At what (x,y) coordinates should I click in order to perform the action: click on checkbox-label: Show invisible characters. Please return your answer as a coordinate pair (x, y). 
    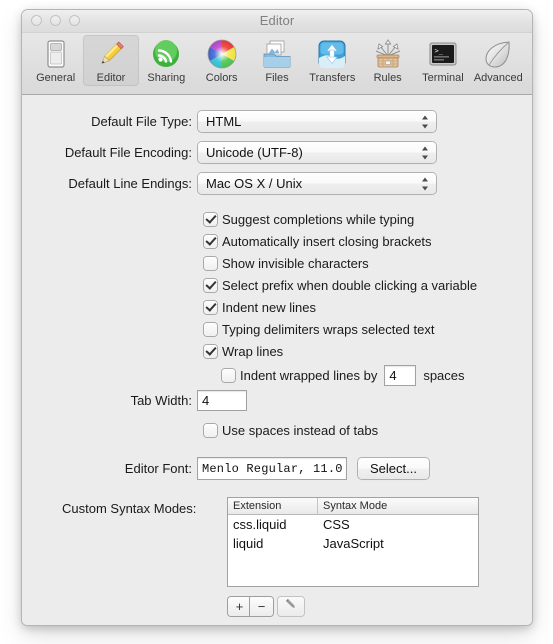
    Looking at the image, I should click on (295, 263).